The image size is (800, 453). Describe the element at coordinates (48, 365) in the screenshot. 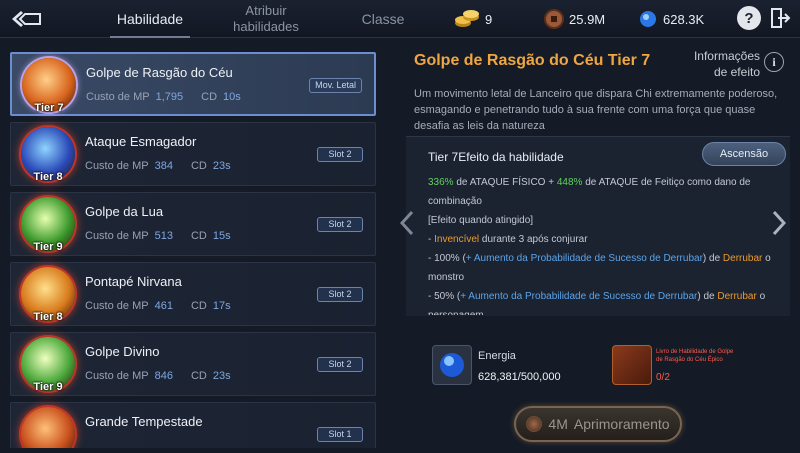

I see `divine-skill-icon: Tier 9` at that location.